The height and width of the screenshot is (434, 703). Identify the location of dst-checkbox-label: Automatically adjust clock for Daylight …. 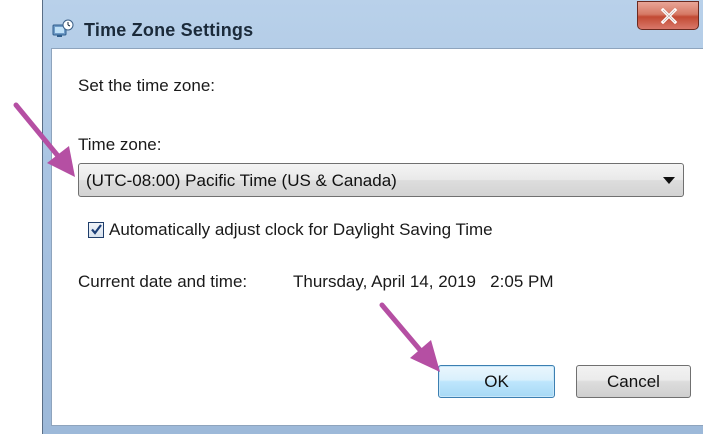
(301, 230).